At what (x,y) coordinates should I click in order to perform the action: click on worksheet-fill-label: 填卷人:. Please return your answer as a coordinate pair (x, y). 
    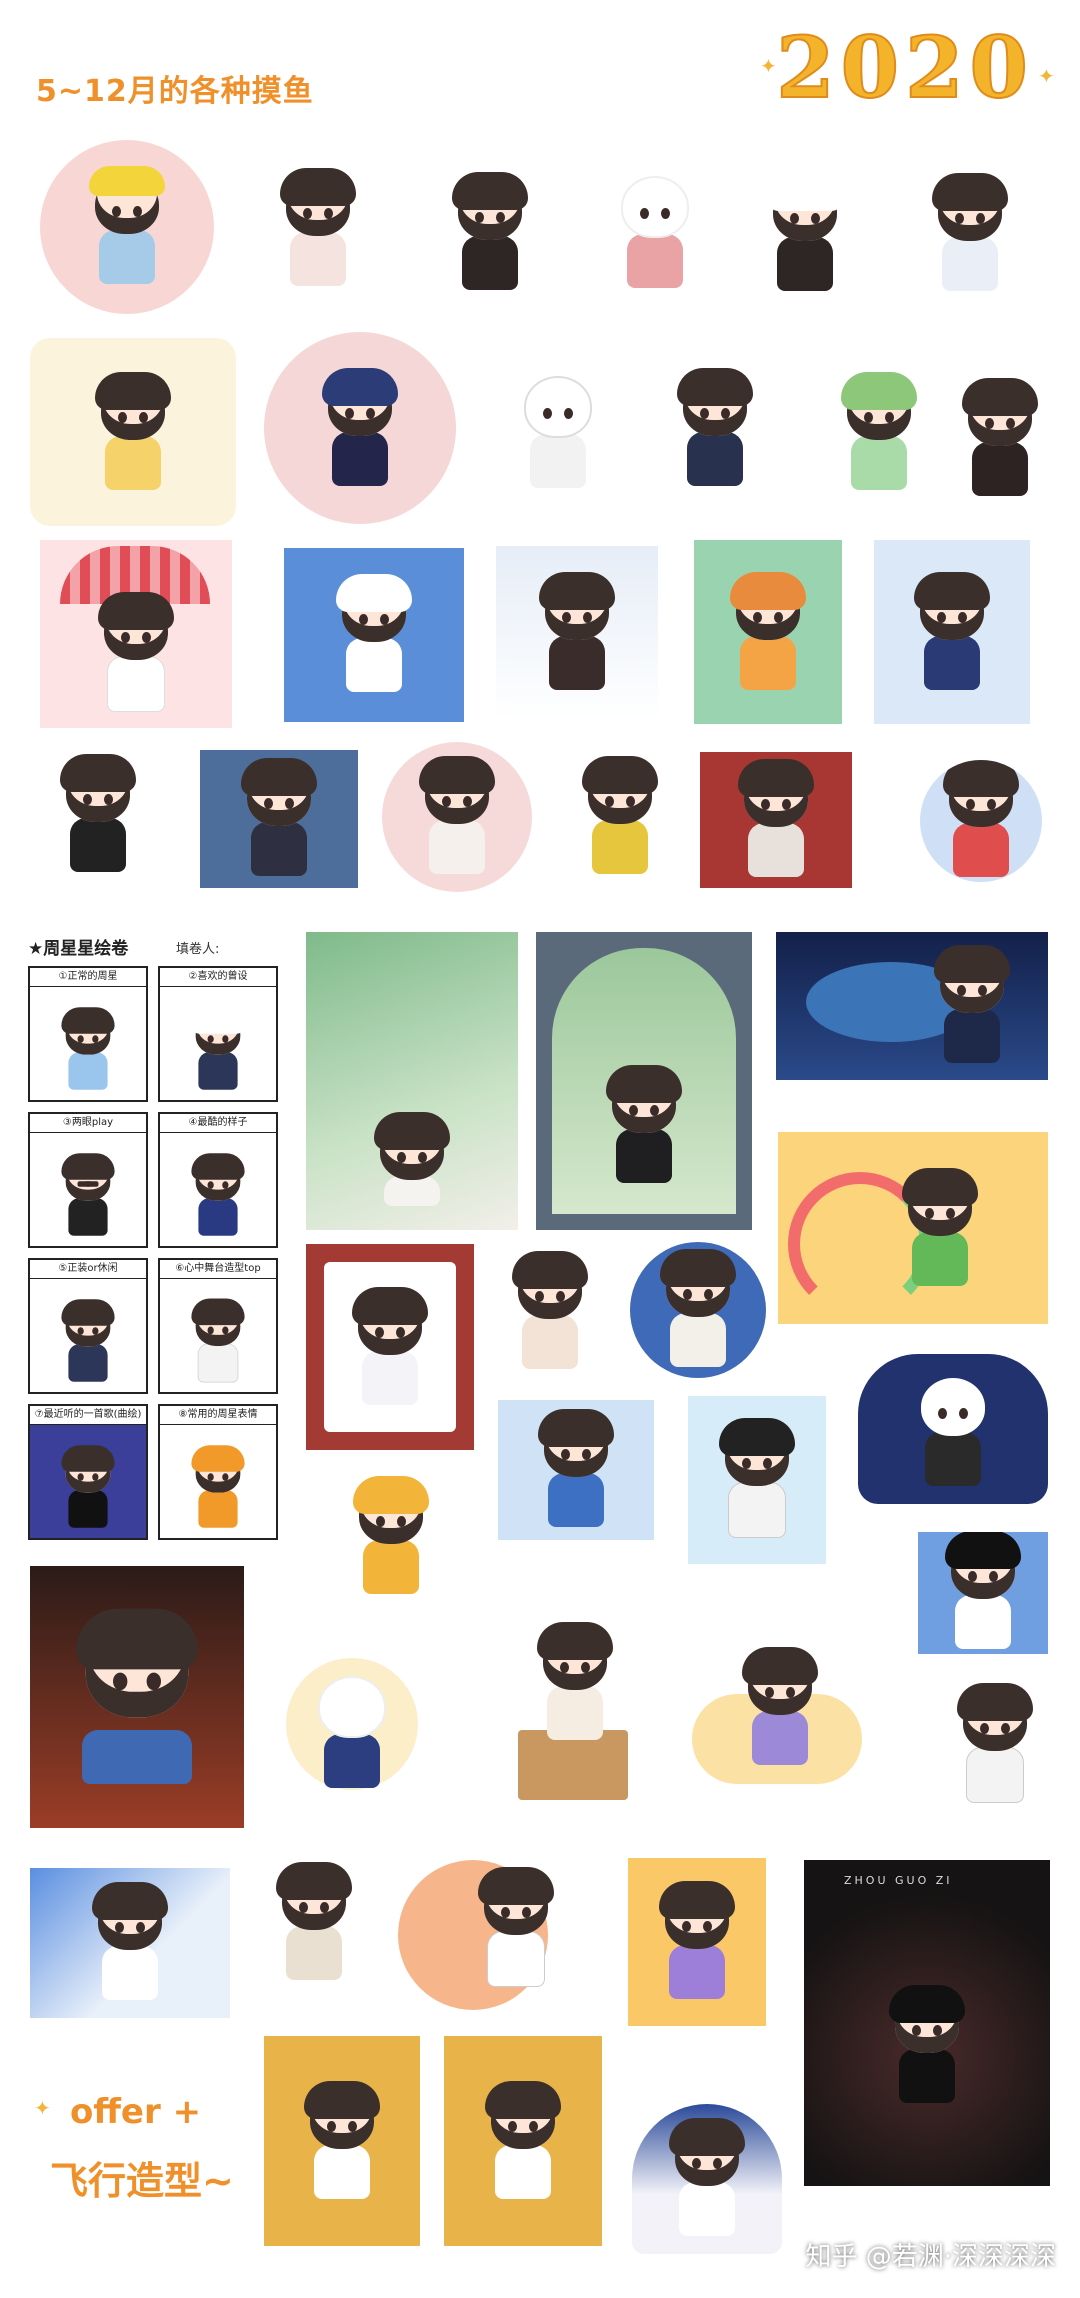
    Looking at the image, I should click on (198, 949).